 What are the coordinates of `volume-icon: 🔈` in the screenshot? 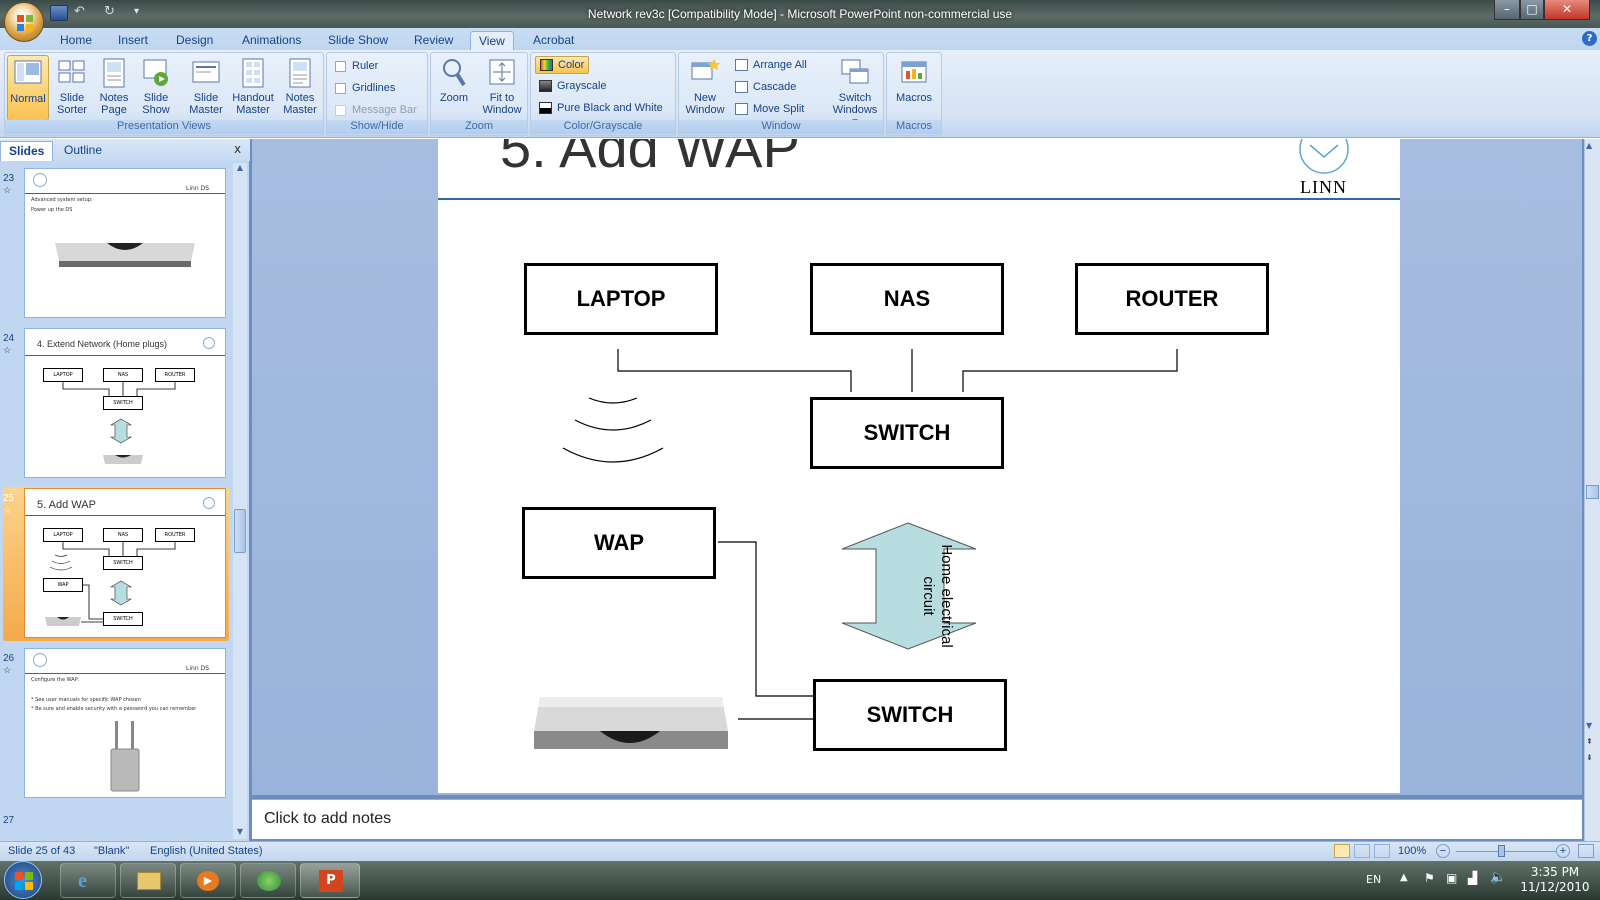 It's located at (1498, 877).